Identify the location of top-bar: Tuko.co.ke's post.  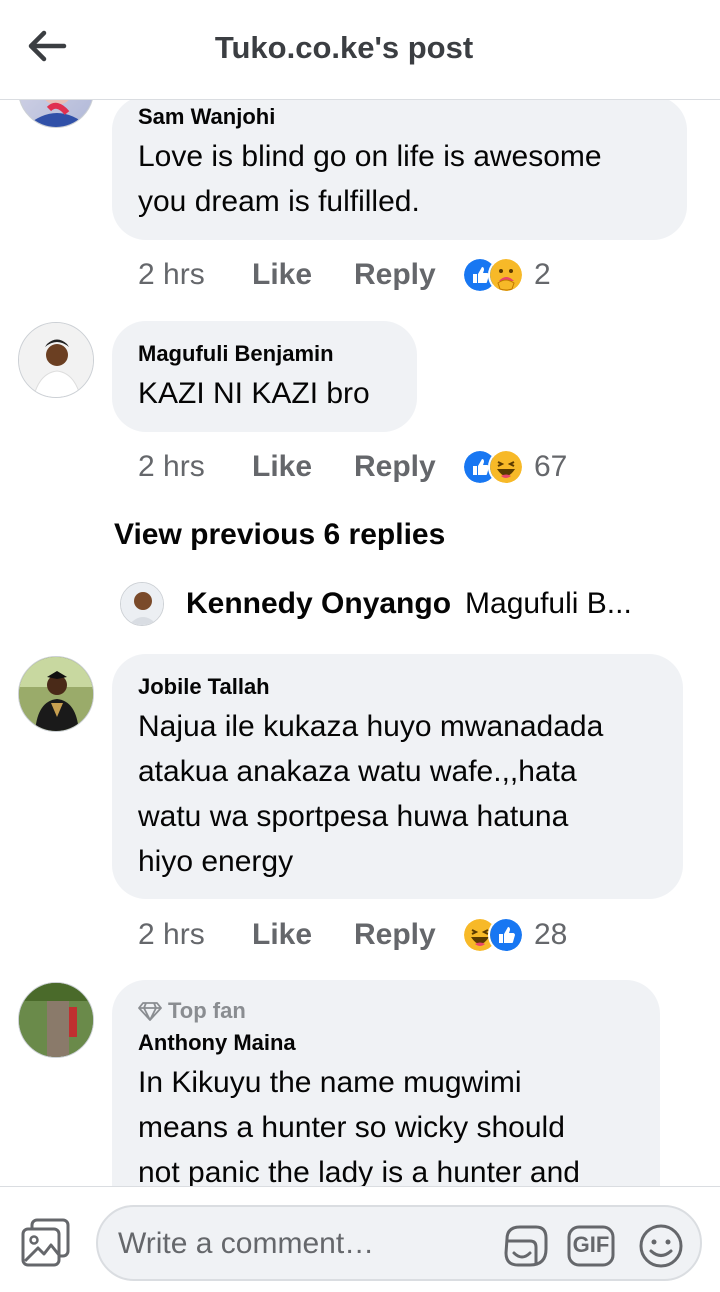
(360, 50).